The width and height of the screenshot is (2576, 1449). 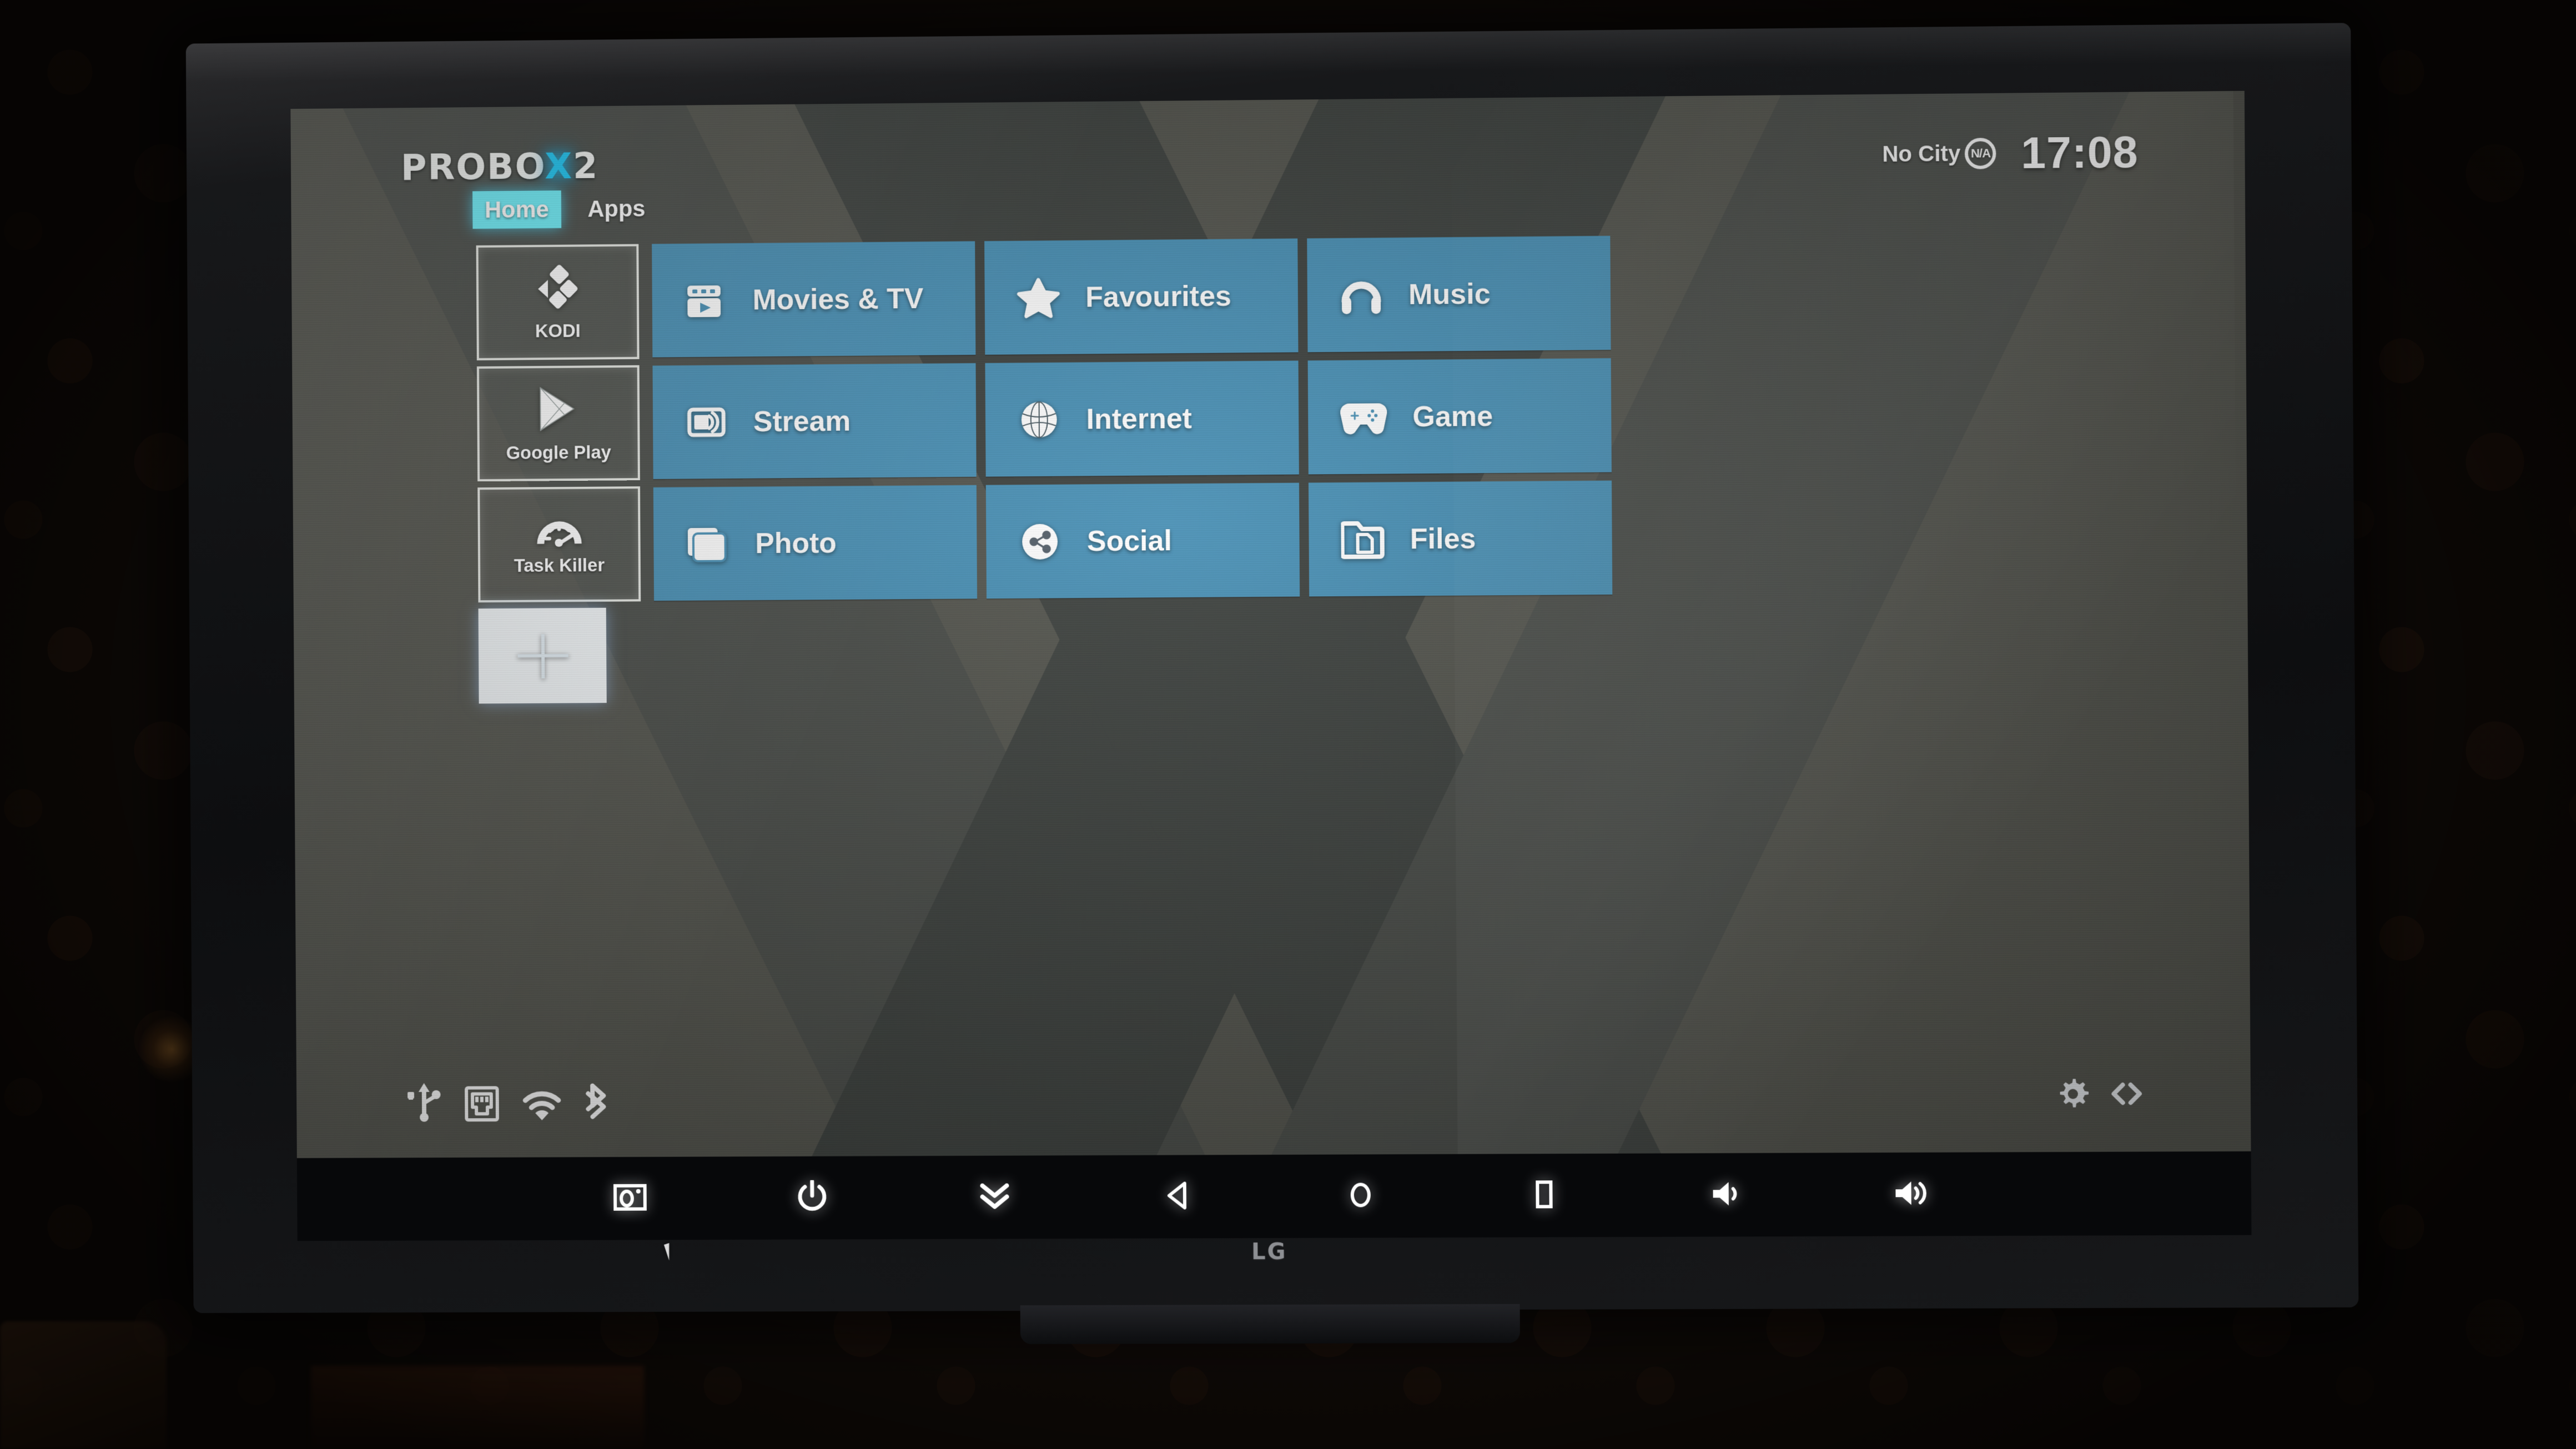 I want to click on recents-icon, so click(x=1544, y=1195).